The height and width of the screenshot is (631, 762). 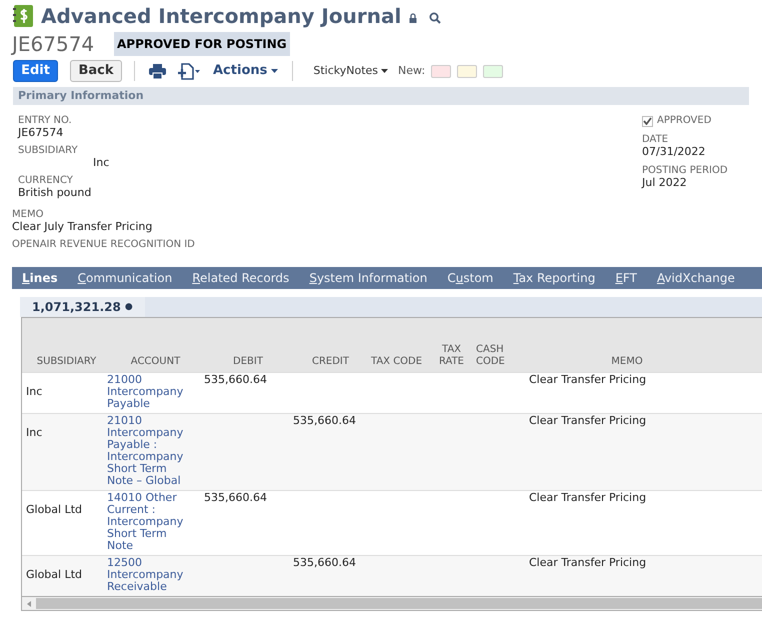 What do you see at coordinates (413, 18) in the screenshot?
I see `lock-icon` at bounding box center [413, 18].